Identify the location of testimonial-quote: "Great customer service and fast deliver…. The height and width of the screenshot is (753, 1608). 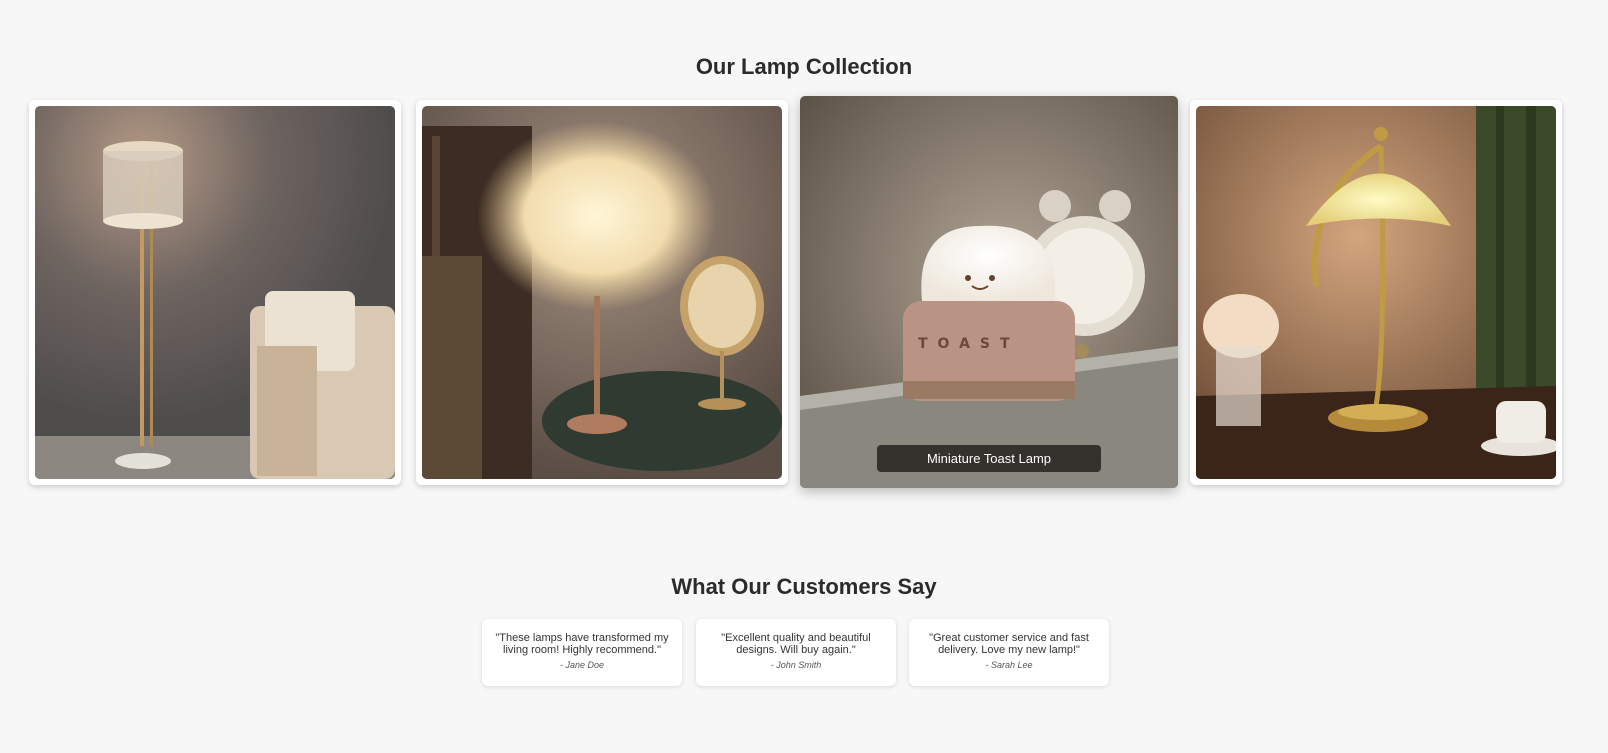
(1009, 644).